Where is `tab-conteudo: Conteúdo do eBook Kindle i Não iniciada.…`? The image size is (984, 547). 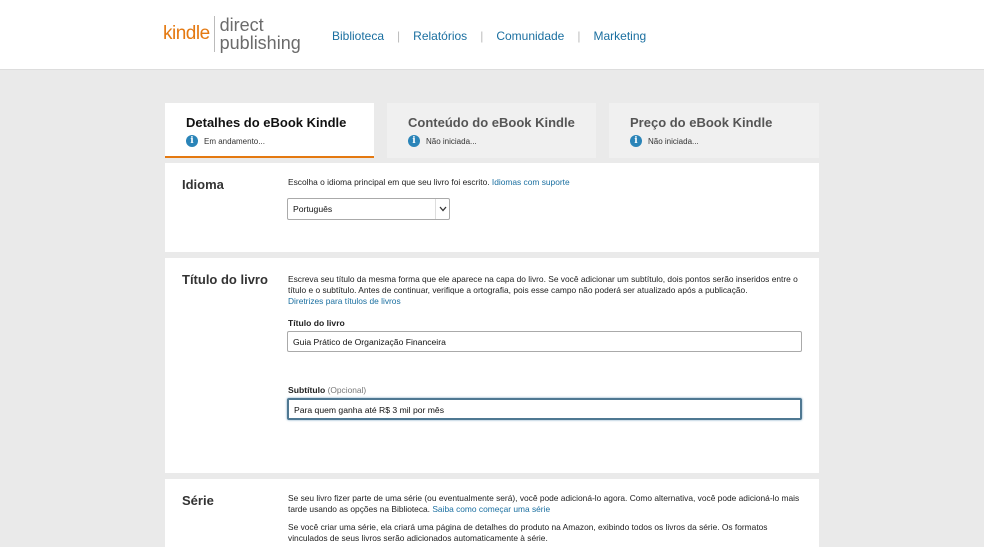 tab-conteudo: Conteúdo do eBook Kindle i Não iniciada.… is located at coordinates (491, 130).